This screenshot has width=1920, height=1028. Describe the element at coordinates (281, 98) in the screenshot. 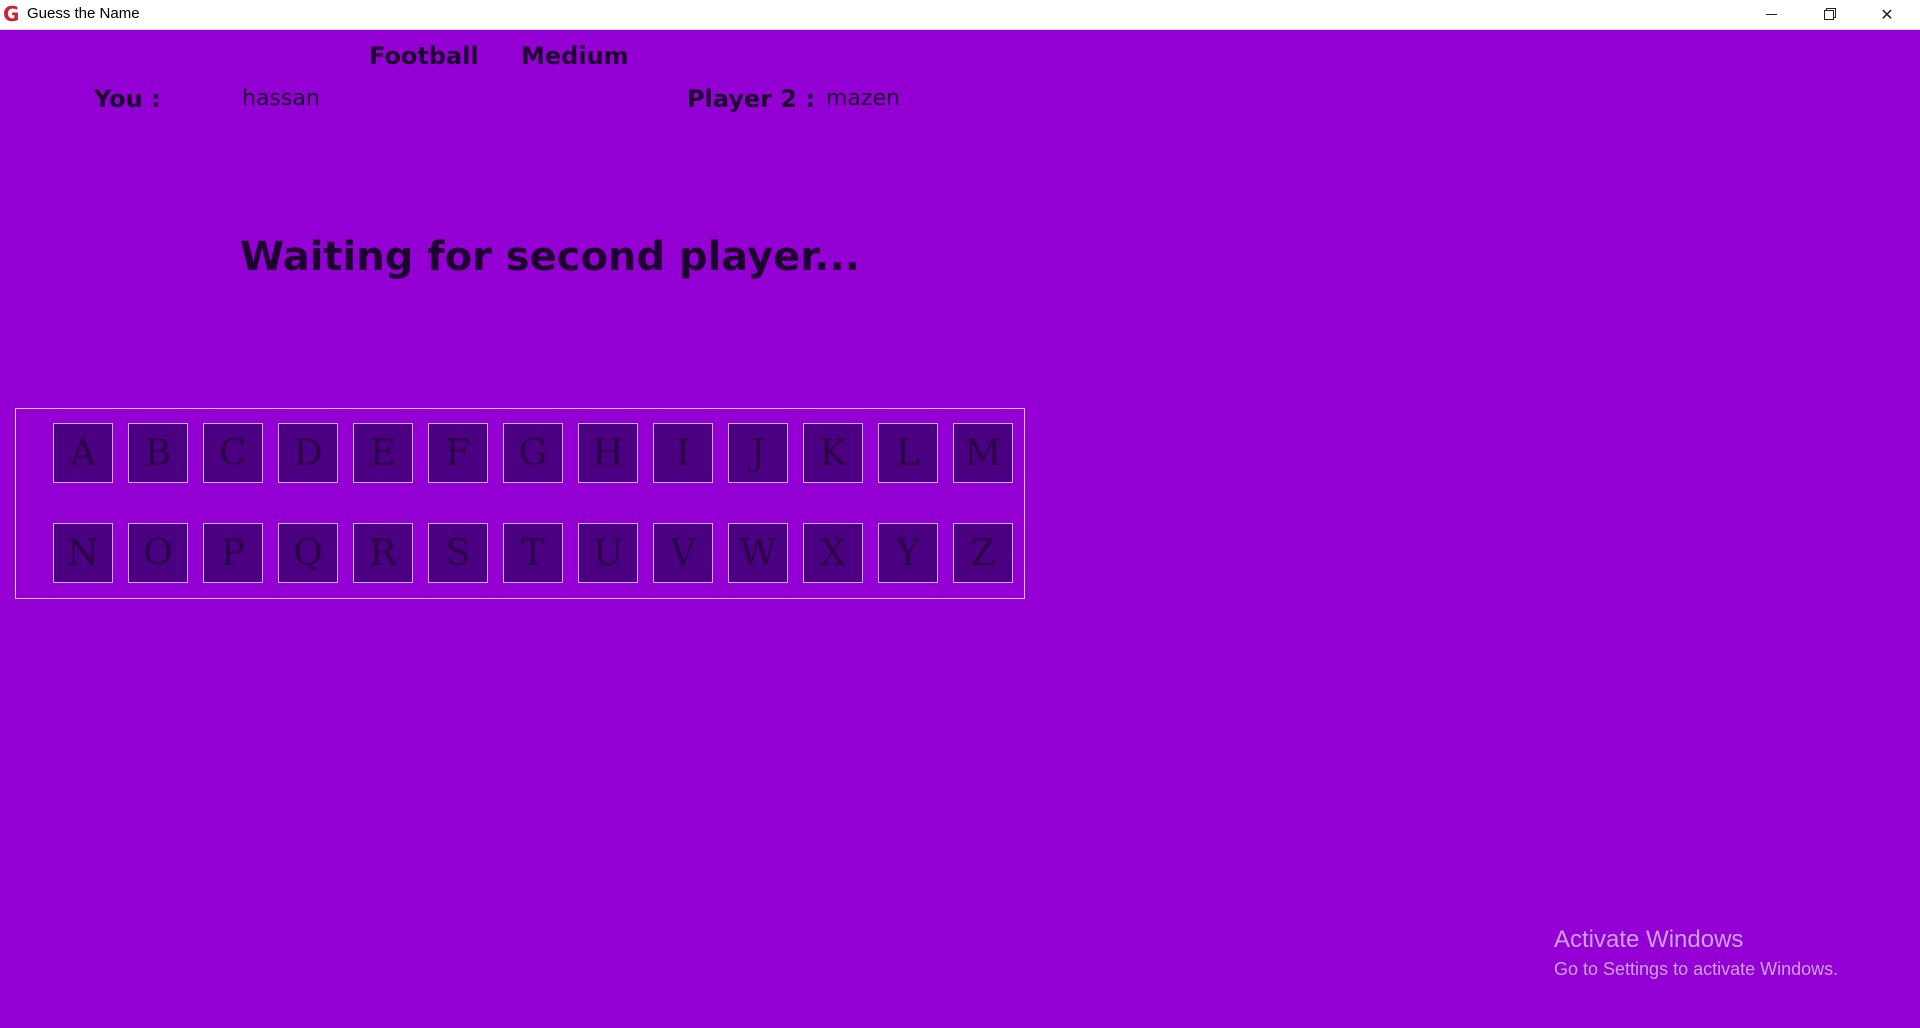

I see `you-name: hassan` at that location.